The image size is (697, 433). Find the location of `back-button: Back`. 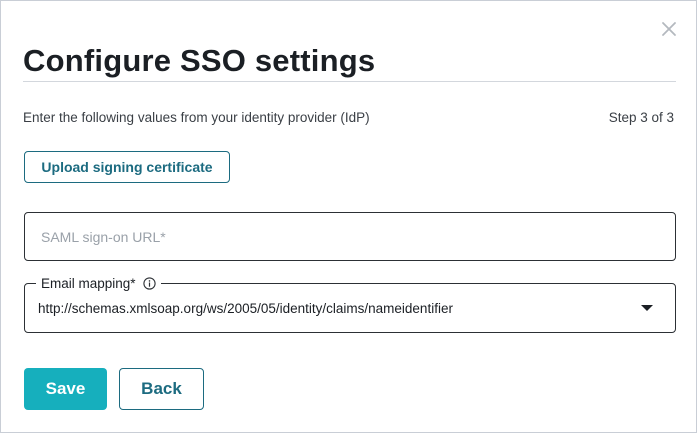

back-button: Back is located at coordinates (161, 389).